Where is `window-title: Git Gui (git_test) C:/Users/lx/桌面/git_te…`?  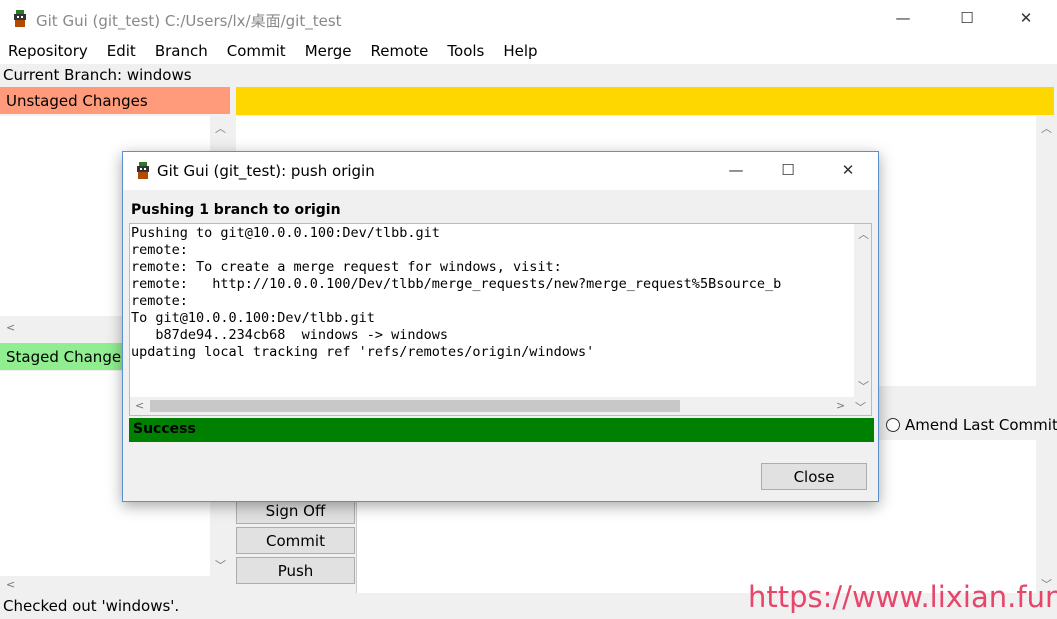
window-title: Git Gui (git_test) C:/Users/lx/桌面/git_te… is located at coordinates (189, 21).